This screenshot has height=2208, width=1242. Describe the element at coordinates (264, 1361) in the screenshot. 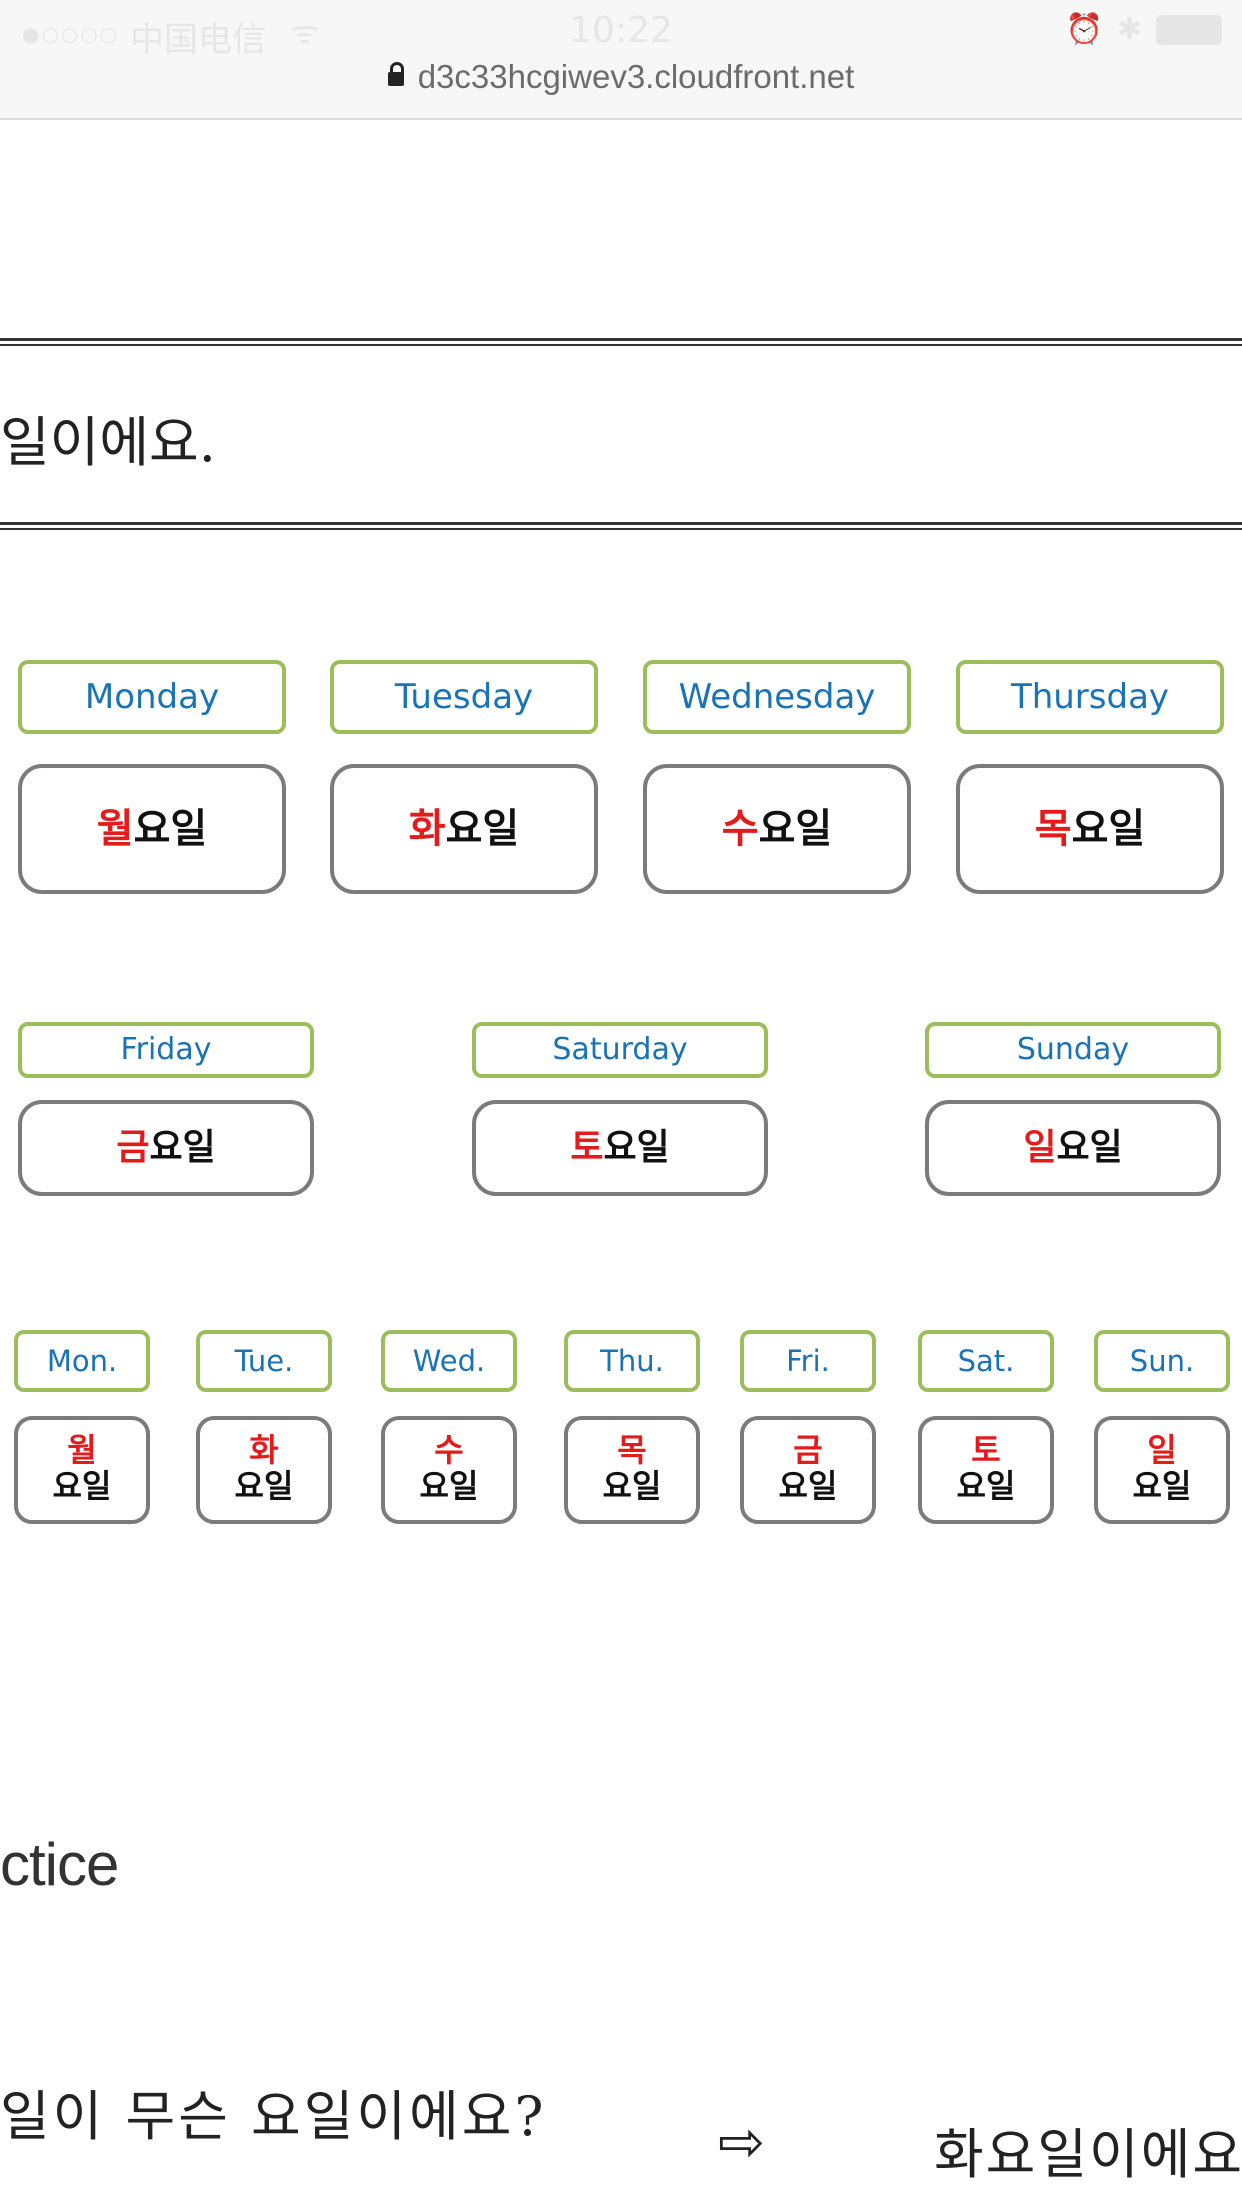

I see `abbrev-en-label: Tue.` at that location.